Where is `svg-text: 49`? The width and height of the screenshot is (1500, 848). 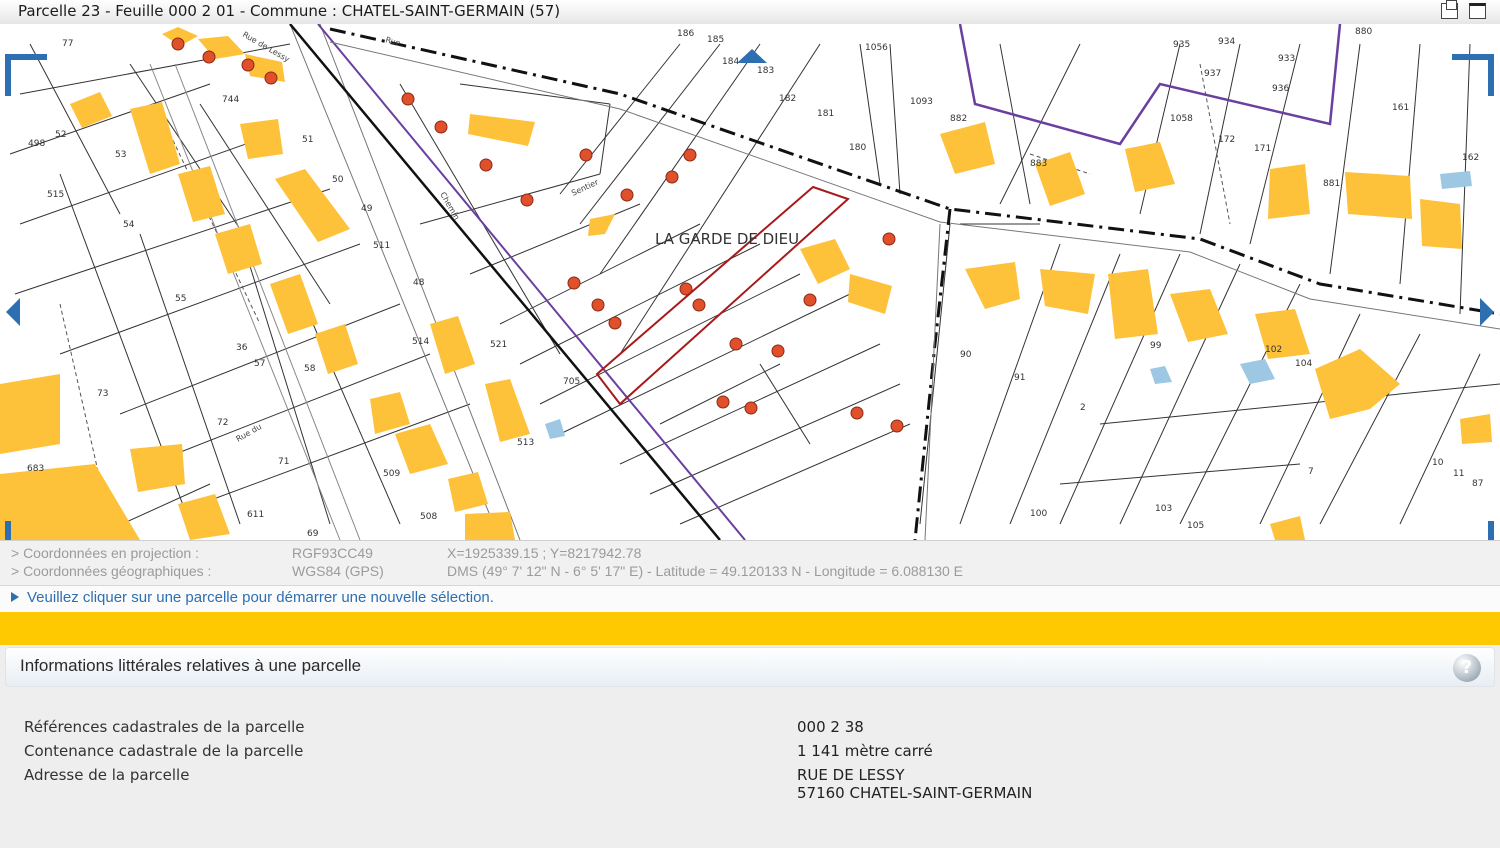
svg-text: 49 is located at coordinates (367, 209).